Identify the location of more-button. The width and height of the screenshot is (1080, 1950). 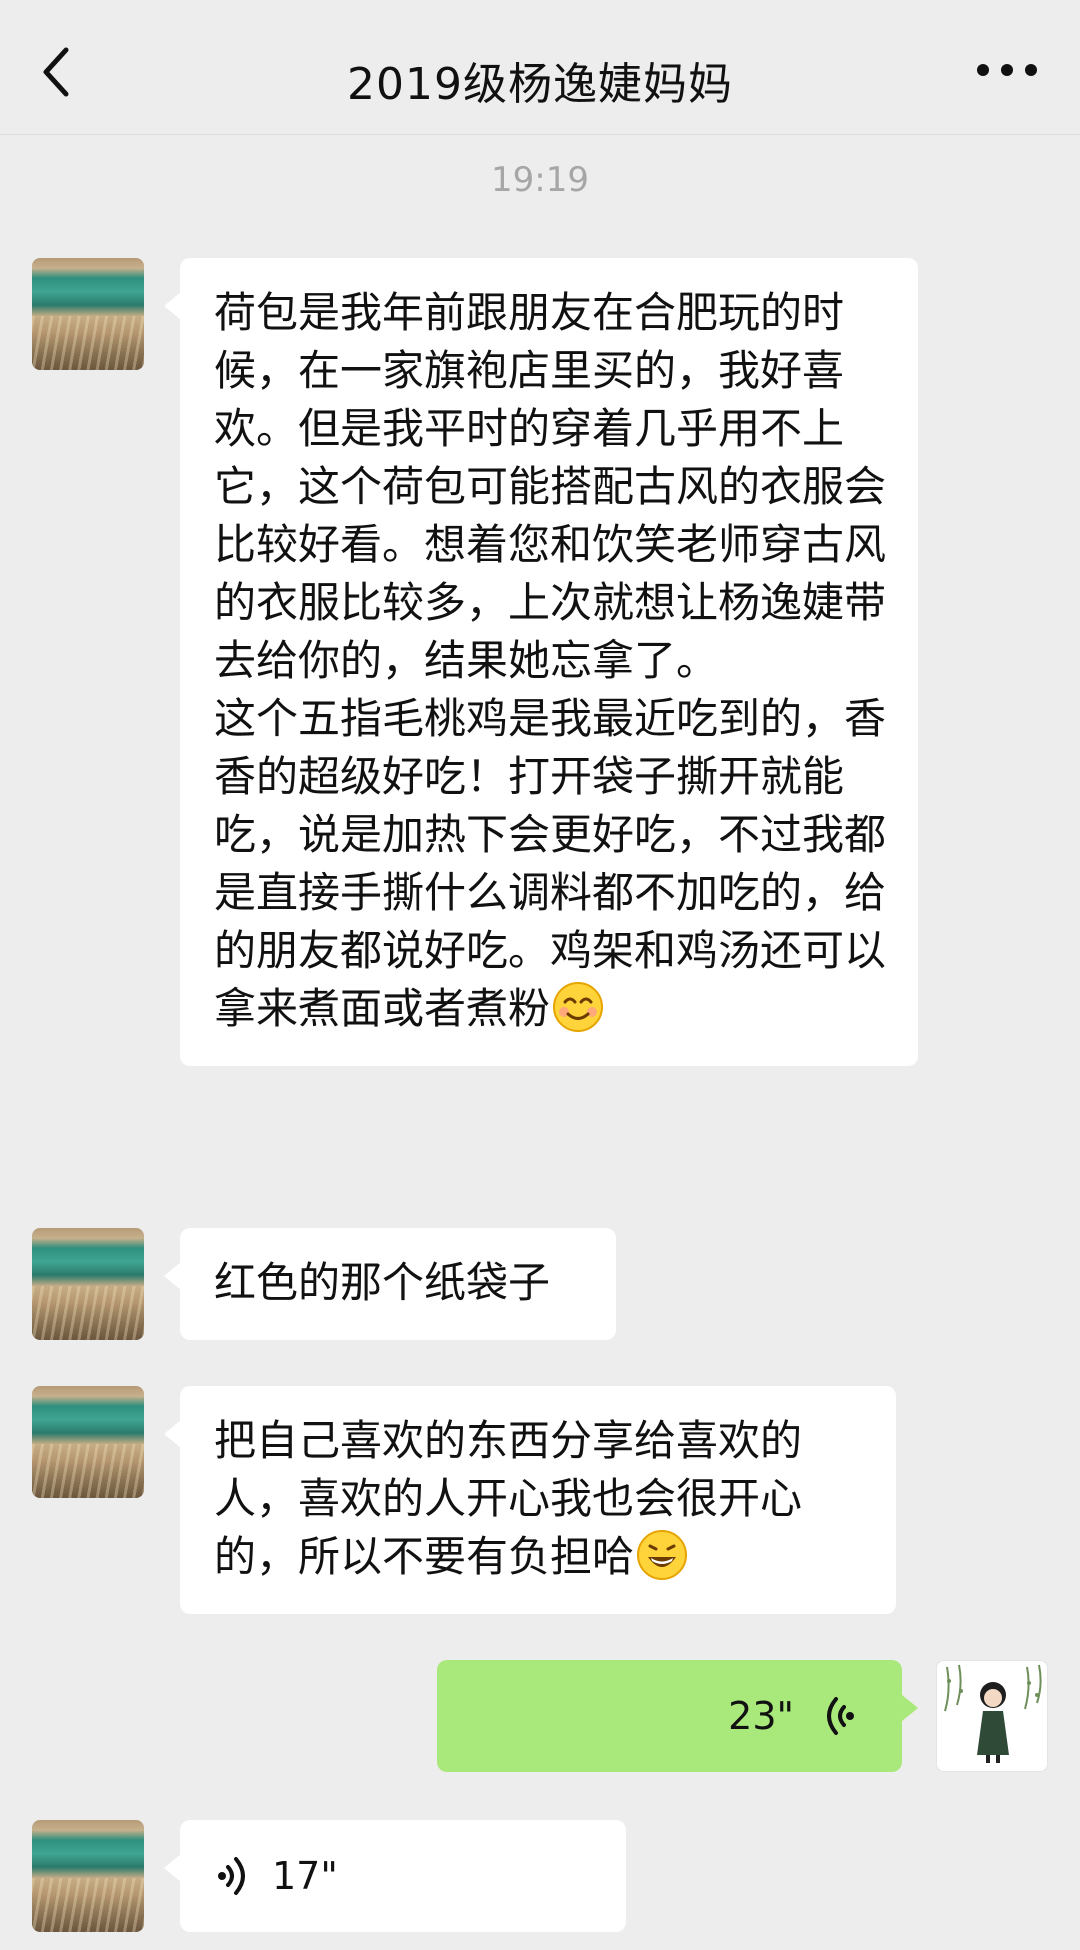
(1007, 70).